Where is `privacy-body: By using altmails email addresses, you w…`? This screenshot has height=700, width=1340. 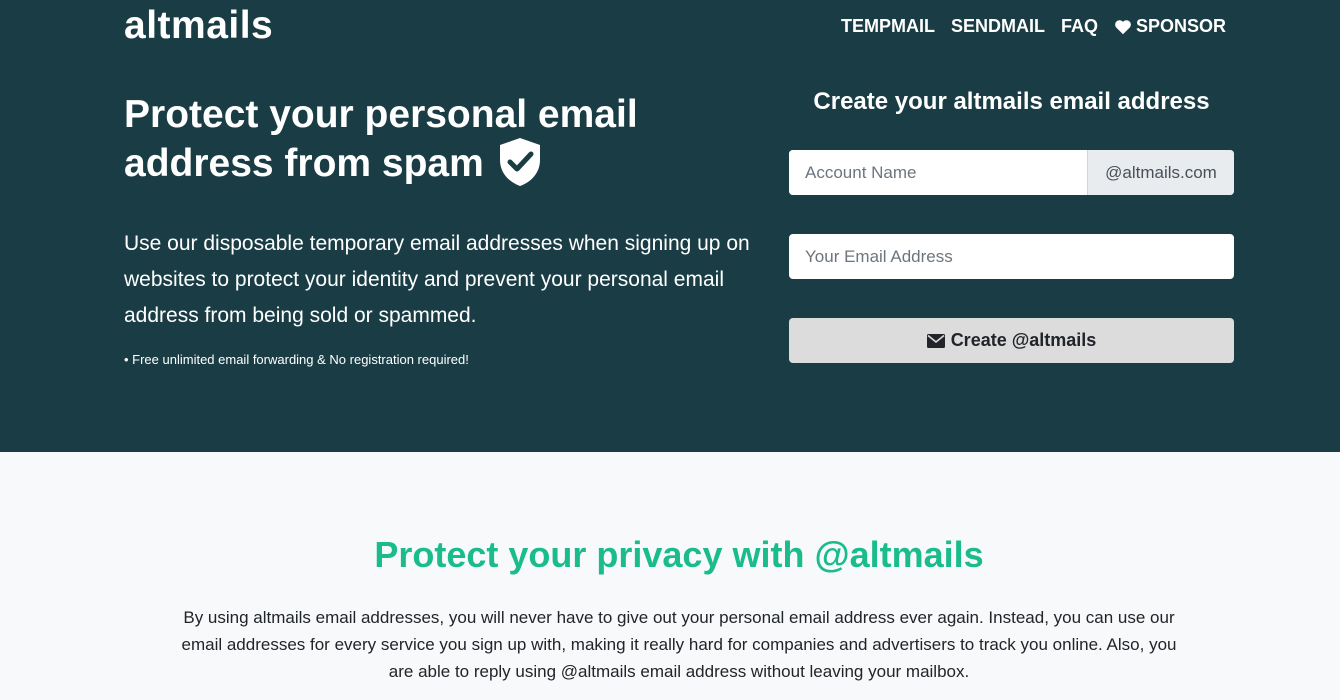 privacy-body: By using altmails email addresses, you w… is located at coordinates (679, 644).